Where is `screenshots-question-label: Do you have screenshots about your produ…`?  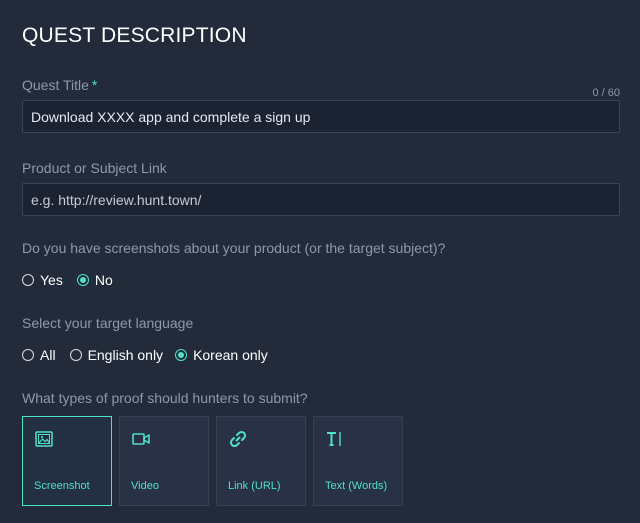 screenshots-question-label: Do you have screenshots about your produ… is located at coordinates (234, 248).